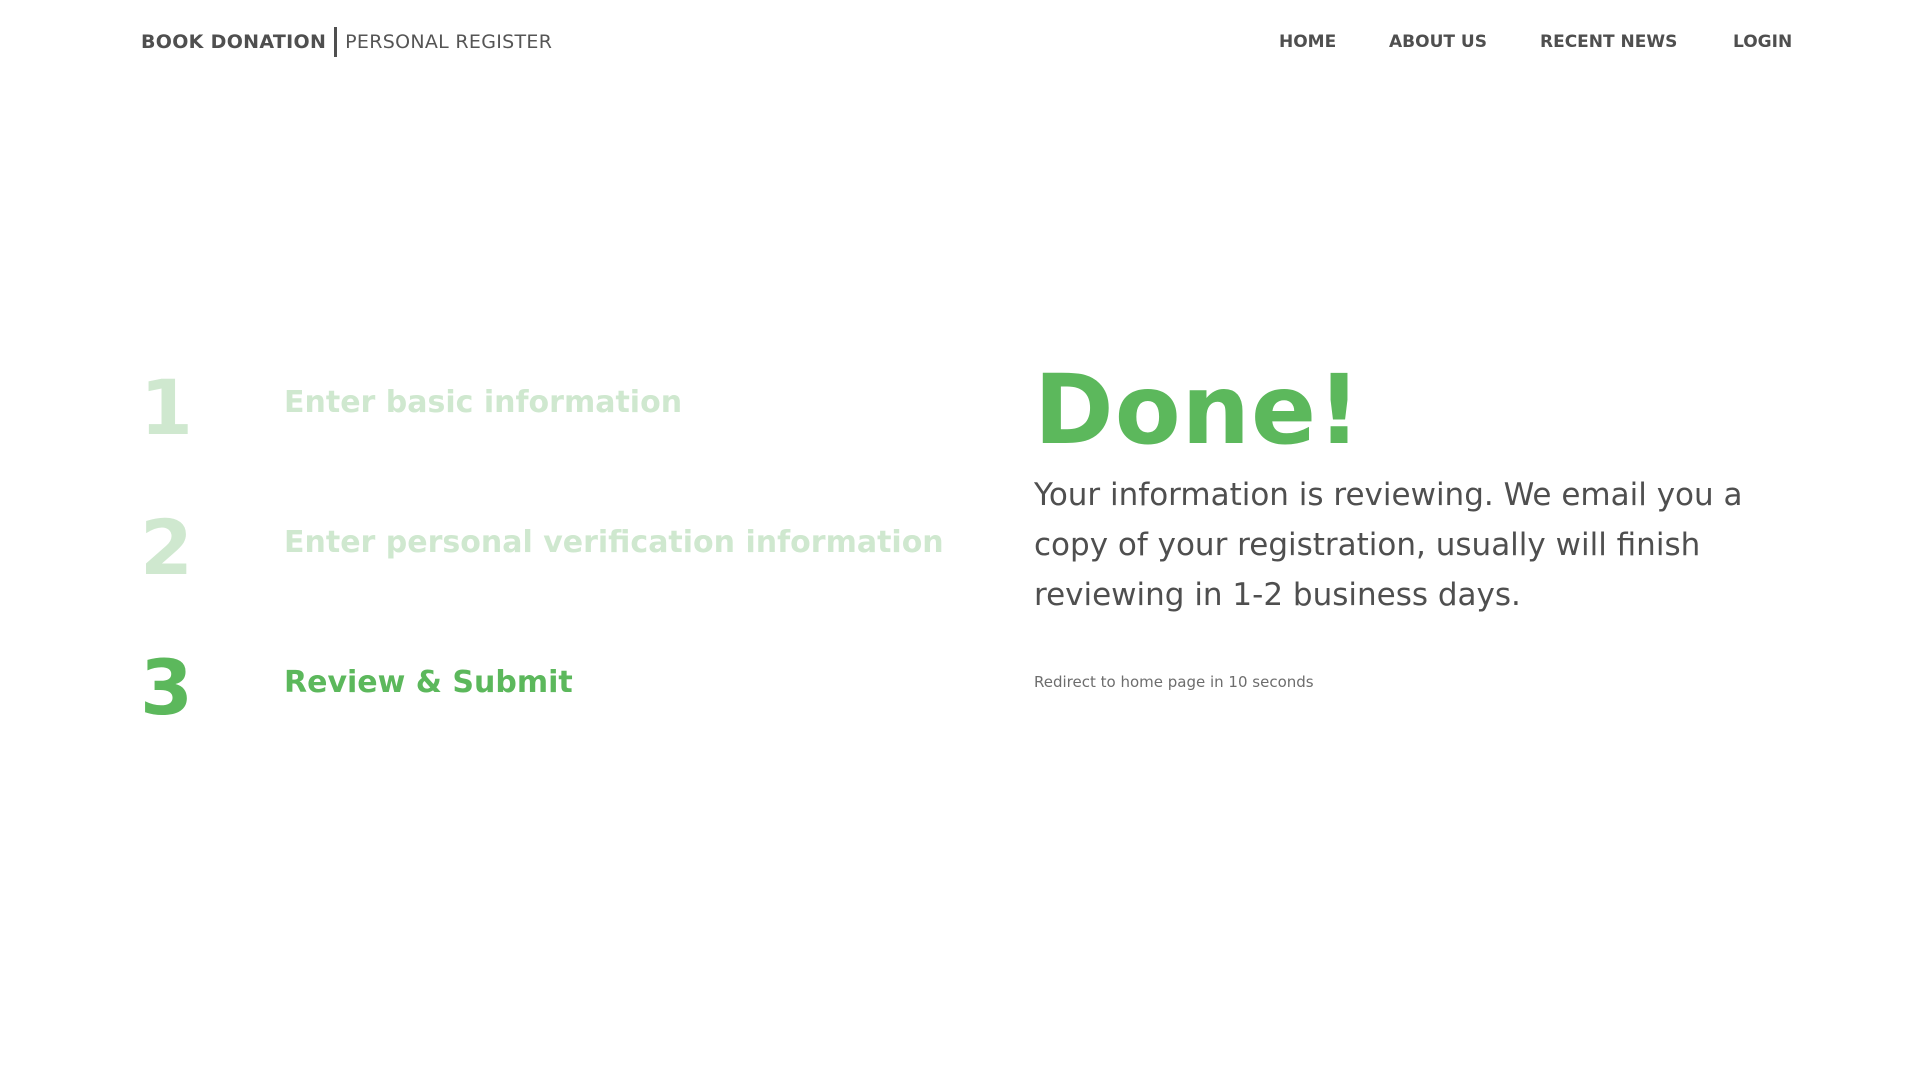 This screenshot has width=1920, height=1080. What do you see at coordinates (166, 687) in the screenshot?
I see `step-3-number: 3` at bounding box center [166, 687].